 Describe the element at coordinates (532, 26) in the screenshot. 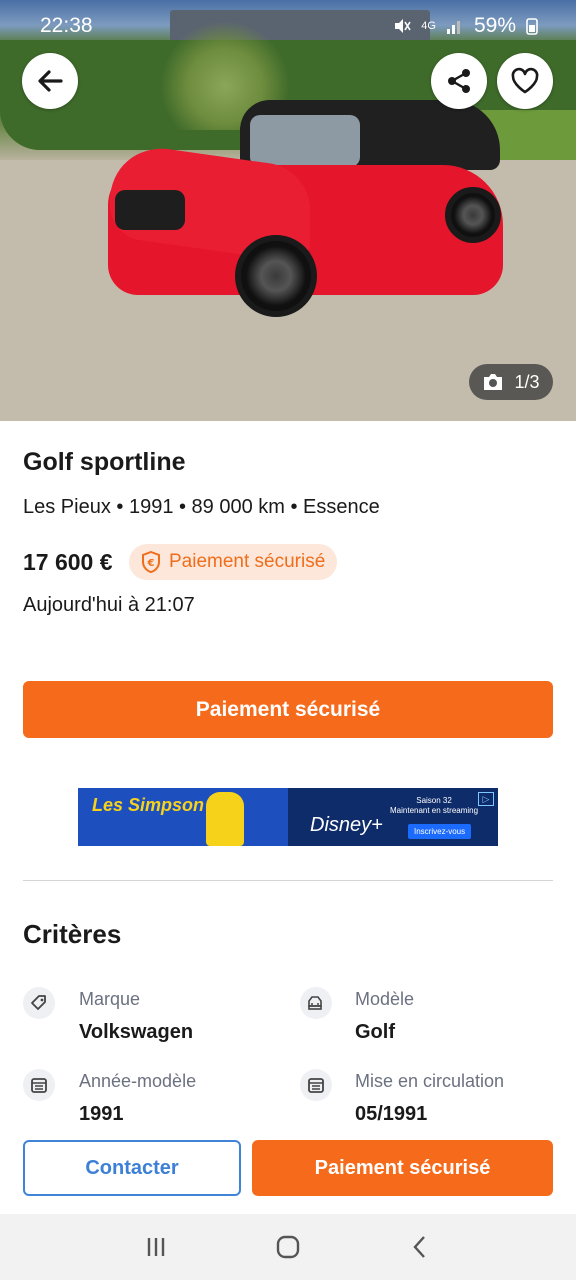

I see `battery-icon` at that location.